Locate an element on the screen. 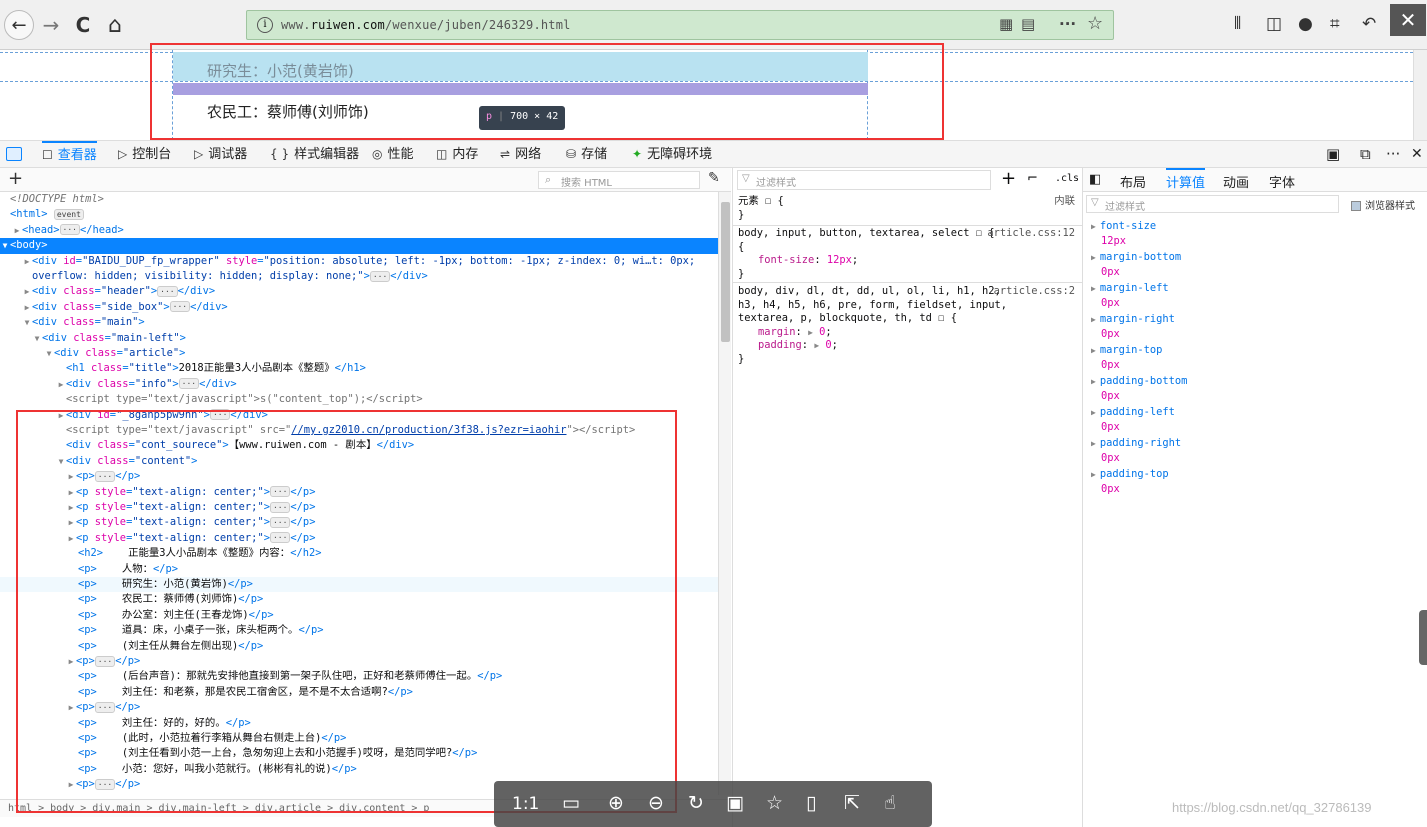 The image size is (1427, 827). tree-node: ▼ <div class="article"> is located at coordinates (359, 353).